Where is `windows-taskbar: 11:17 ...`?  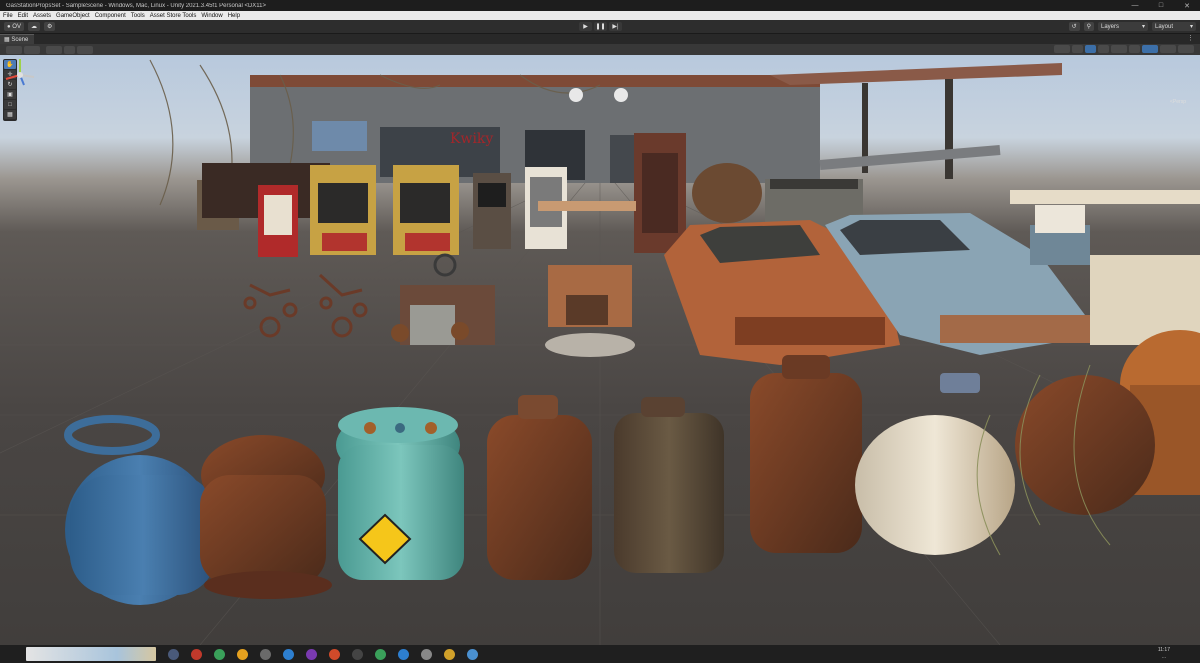
windows-taskbar: 11:17 ... is located at coordinates (600, 654).